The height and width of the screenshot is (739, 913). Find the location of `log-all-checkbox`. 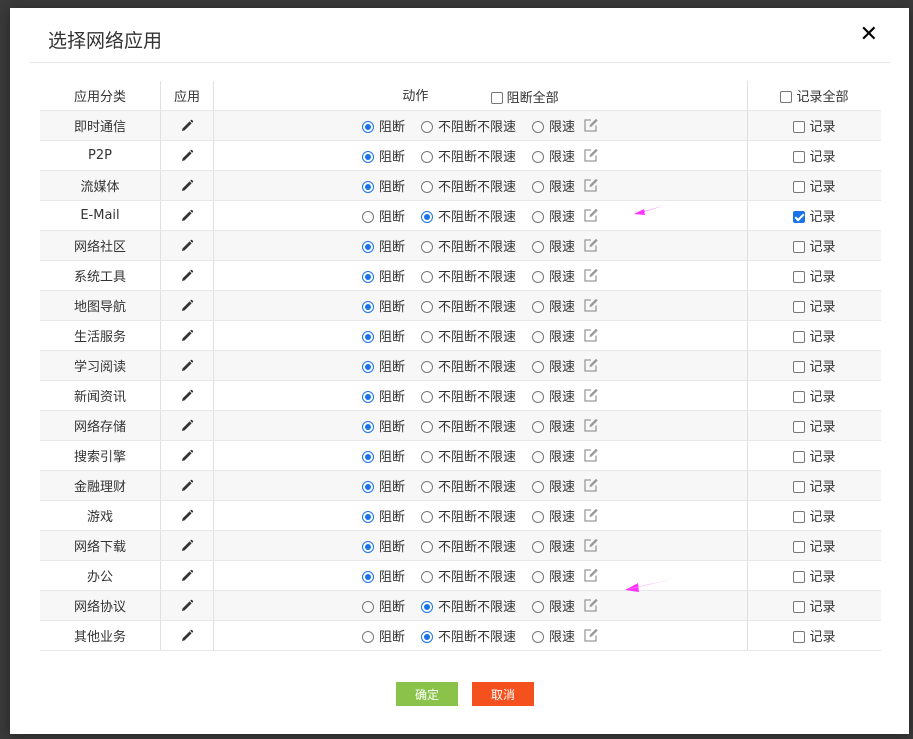

log-all-checkbox is located at coordinates (786, 96).